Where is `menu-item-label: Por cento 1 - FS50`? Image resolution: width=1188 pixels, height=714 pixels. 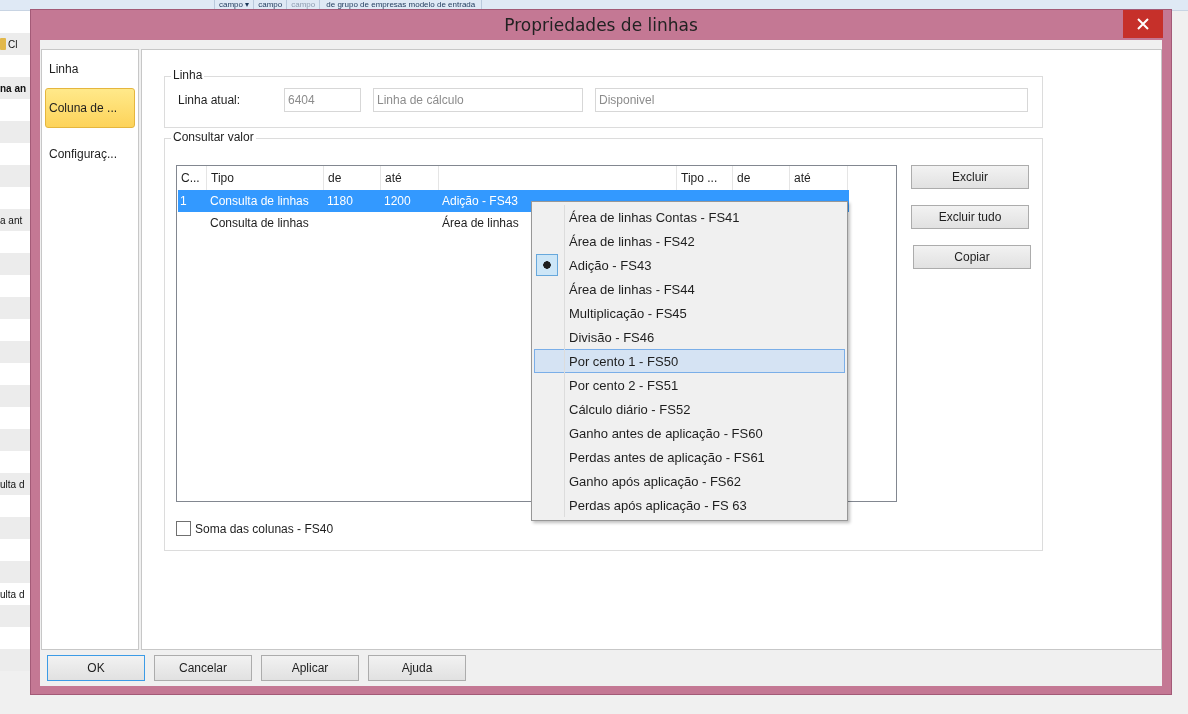
menu-item-label: Por cento 1 - FS50 is located at coordinates (624, 361).